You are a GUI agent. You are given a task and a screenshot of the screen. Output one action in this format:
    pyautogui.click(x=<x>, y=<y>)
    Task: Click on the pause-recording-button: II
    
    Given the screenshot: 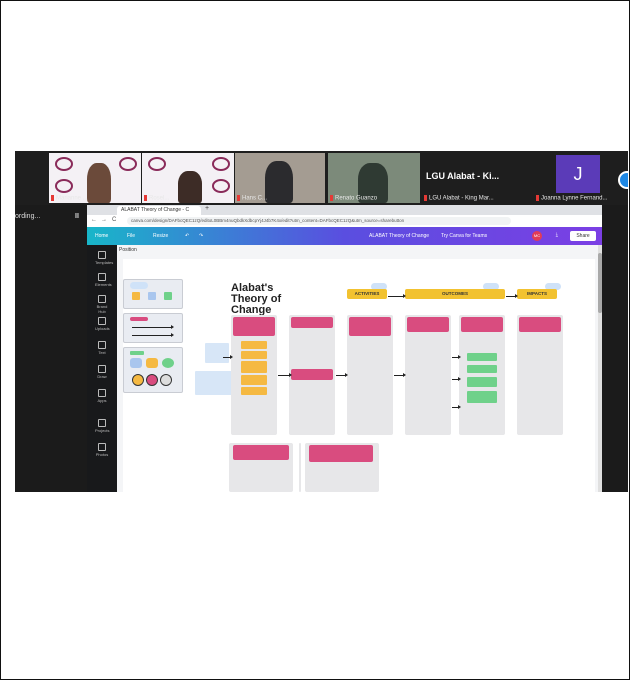 What is the action you would take?
    pyautogui.click(x=77, y=216)
    